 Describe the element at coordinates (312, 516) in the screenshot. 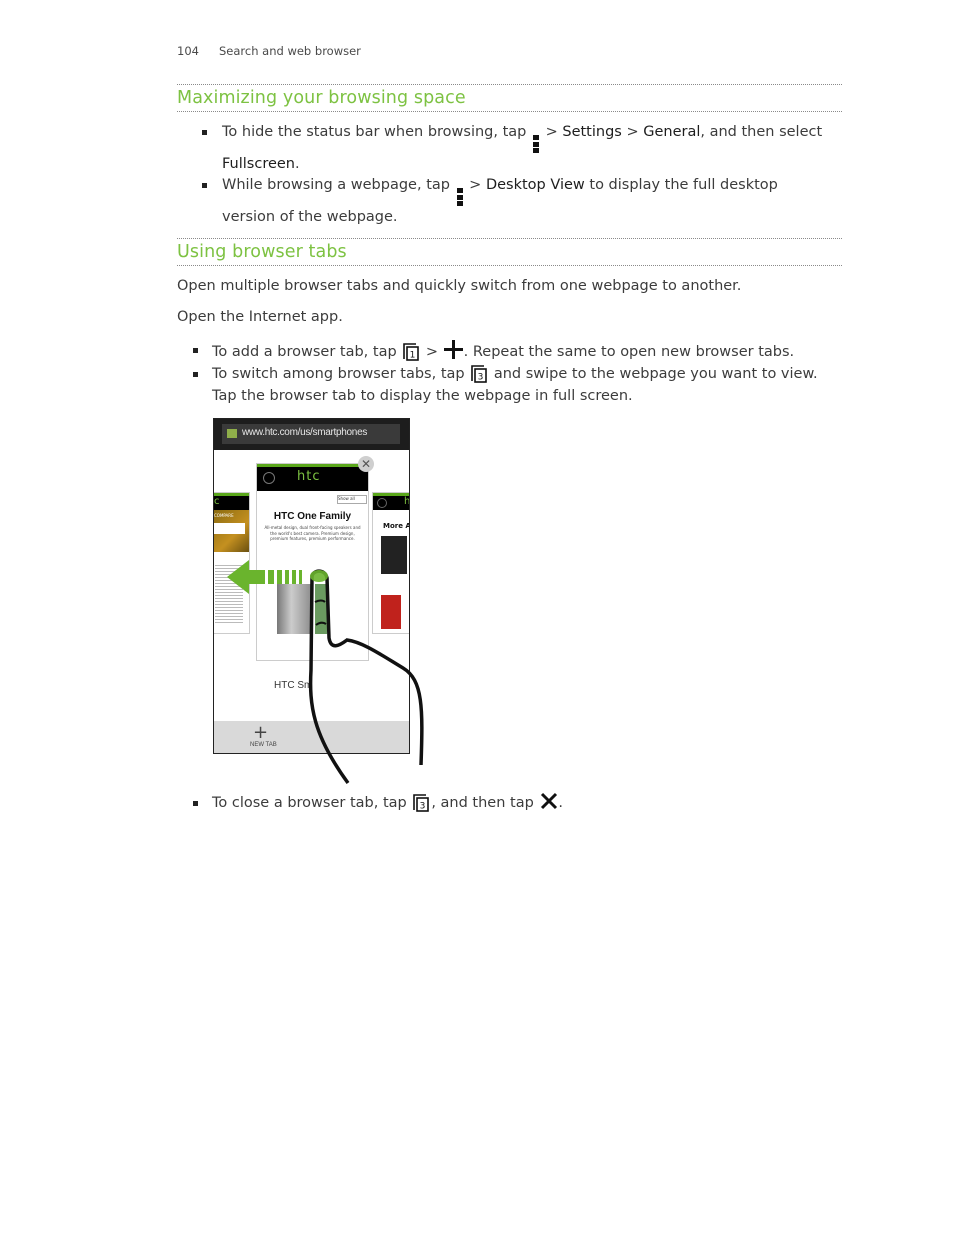

I see `card-heading: HTC One Family` at that location.